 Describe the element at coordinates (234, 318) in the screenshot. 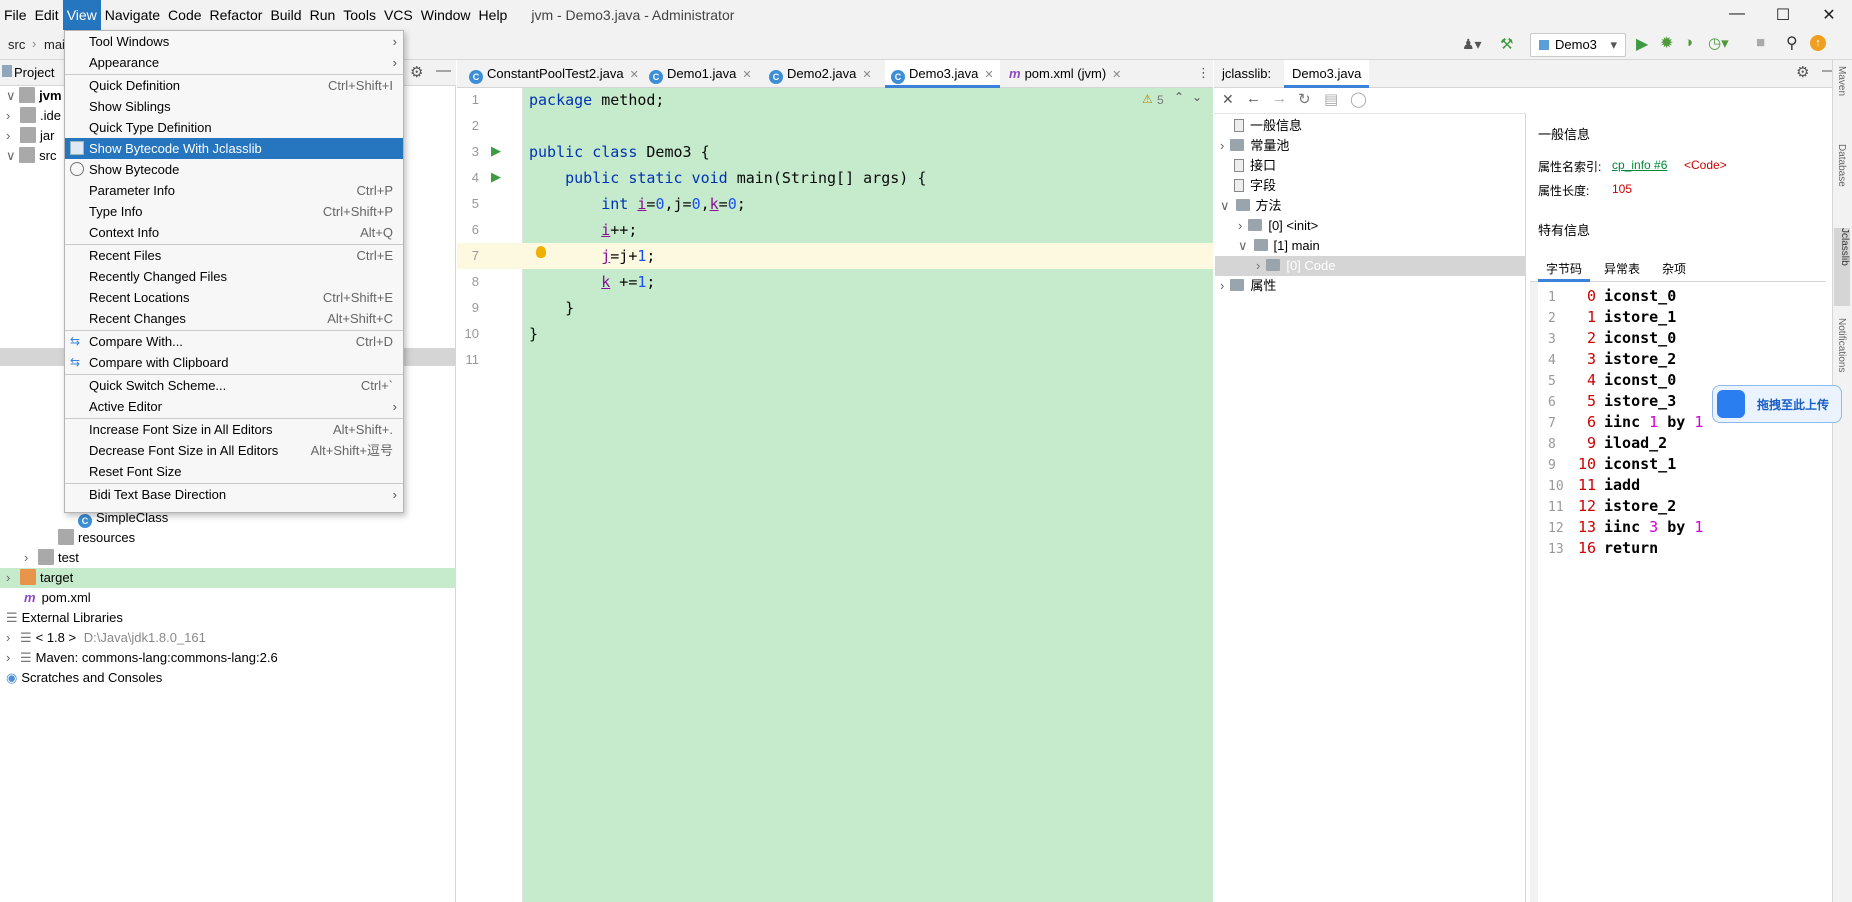

I see `menu-item-recent-changes: Recent Changes Alt+Shift+C` at that location.